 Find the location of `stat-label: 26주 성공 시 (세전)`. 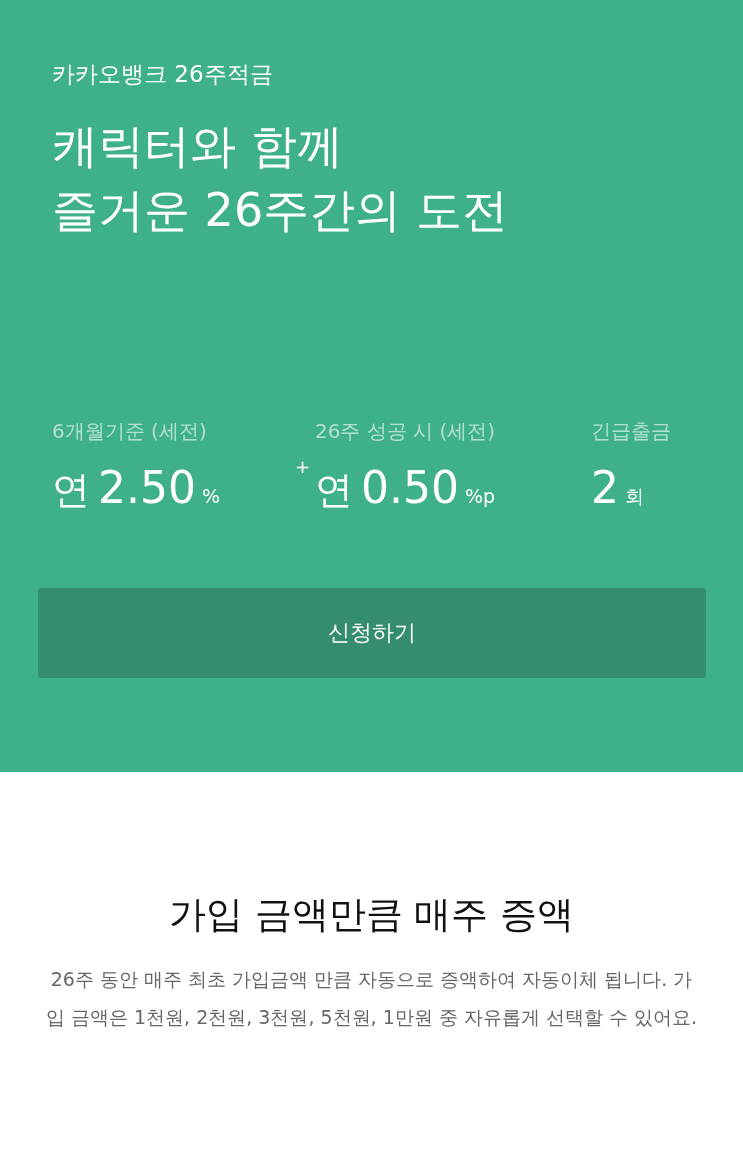

stat-label: 26주 성공 시 (세전) is located at coordinates (406, 431).